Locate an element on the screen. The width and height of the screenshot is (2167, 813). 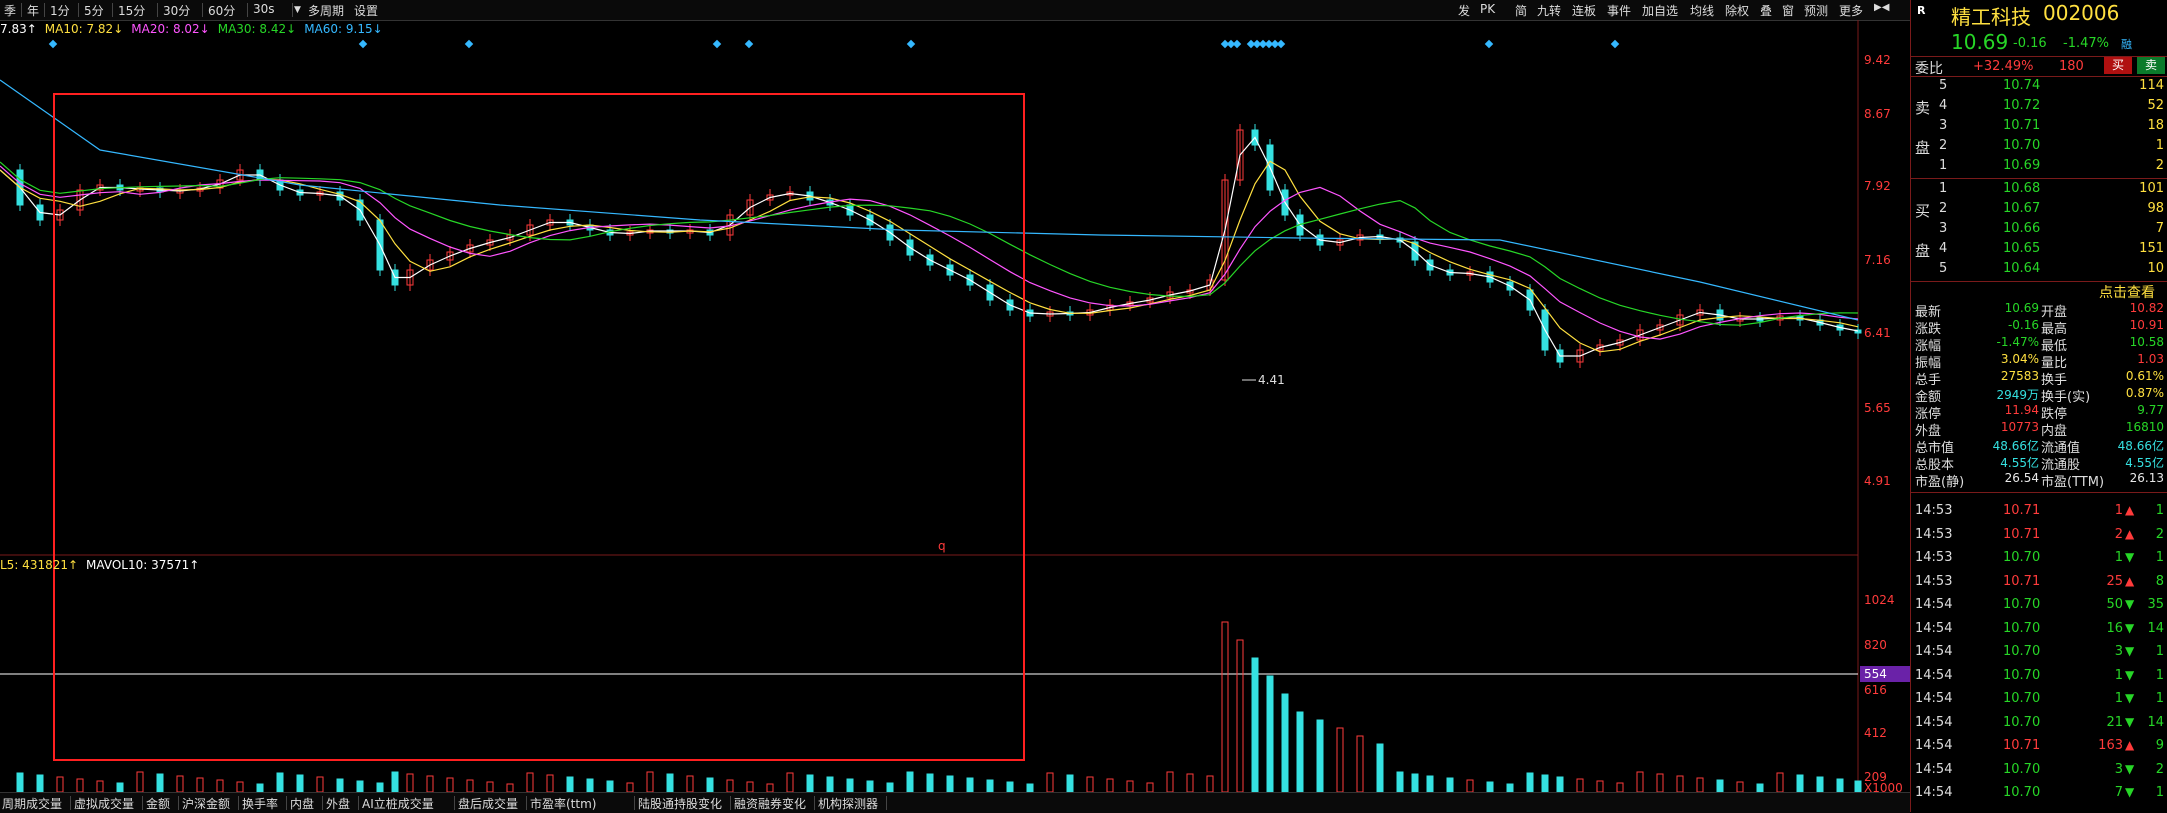
indicator-tab: AI立桩成交量 is located at coordinates (398, 803).